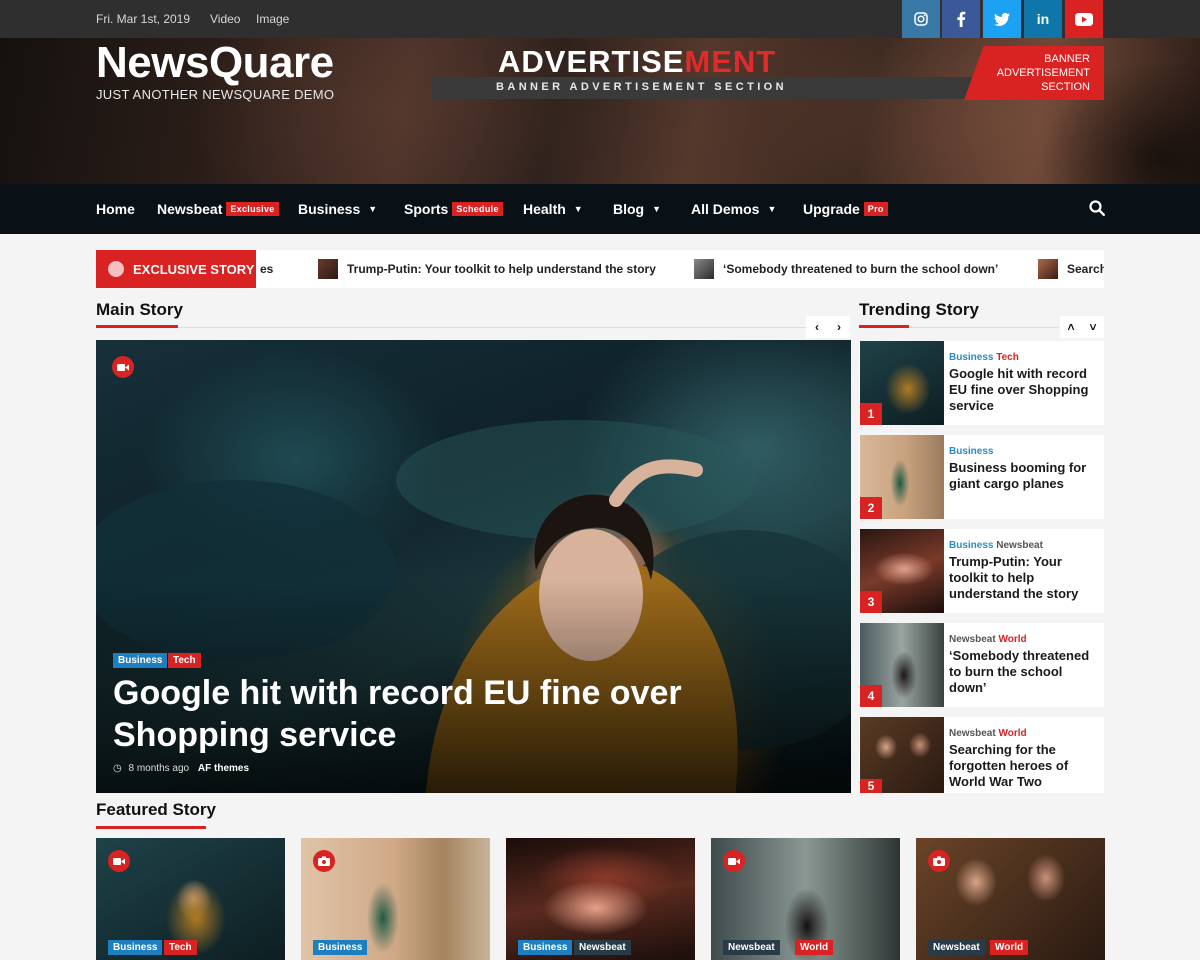 The height and width of the screenshot is (960, 1200). Describe the element at coordinates (871, 786) in the screenshot. I see `trending-rank: 5` at that location.